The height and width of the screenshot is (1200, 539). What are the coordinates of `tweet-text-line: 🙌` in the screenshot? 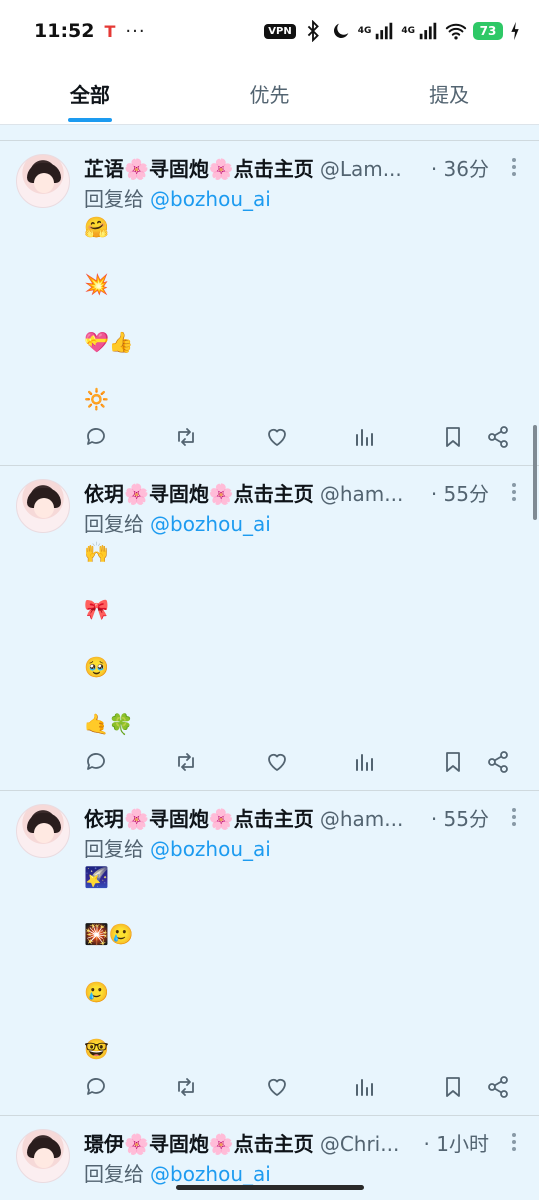 It's located at (96, 552).